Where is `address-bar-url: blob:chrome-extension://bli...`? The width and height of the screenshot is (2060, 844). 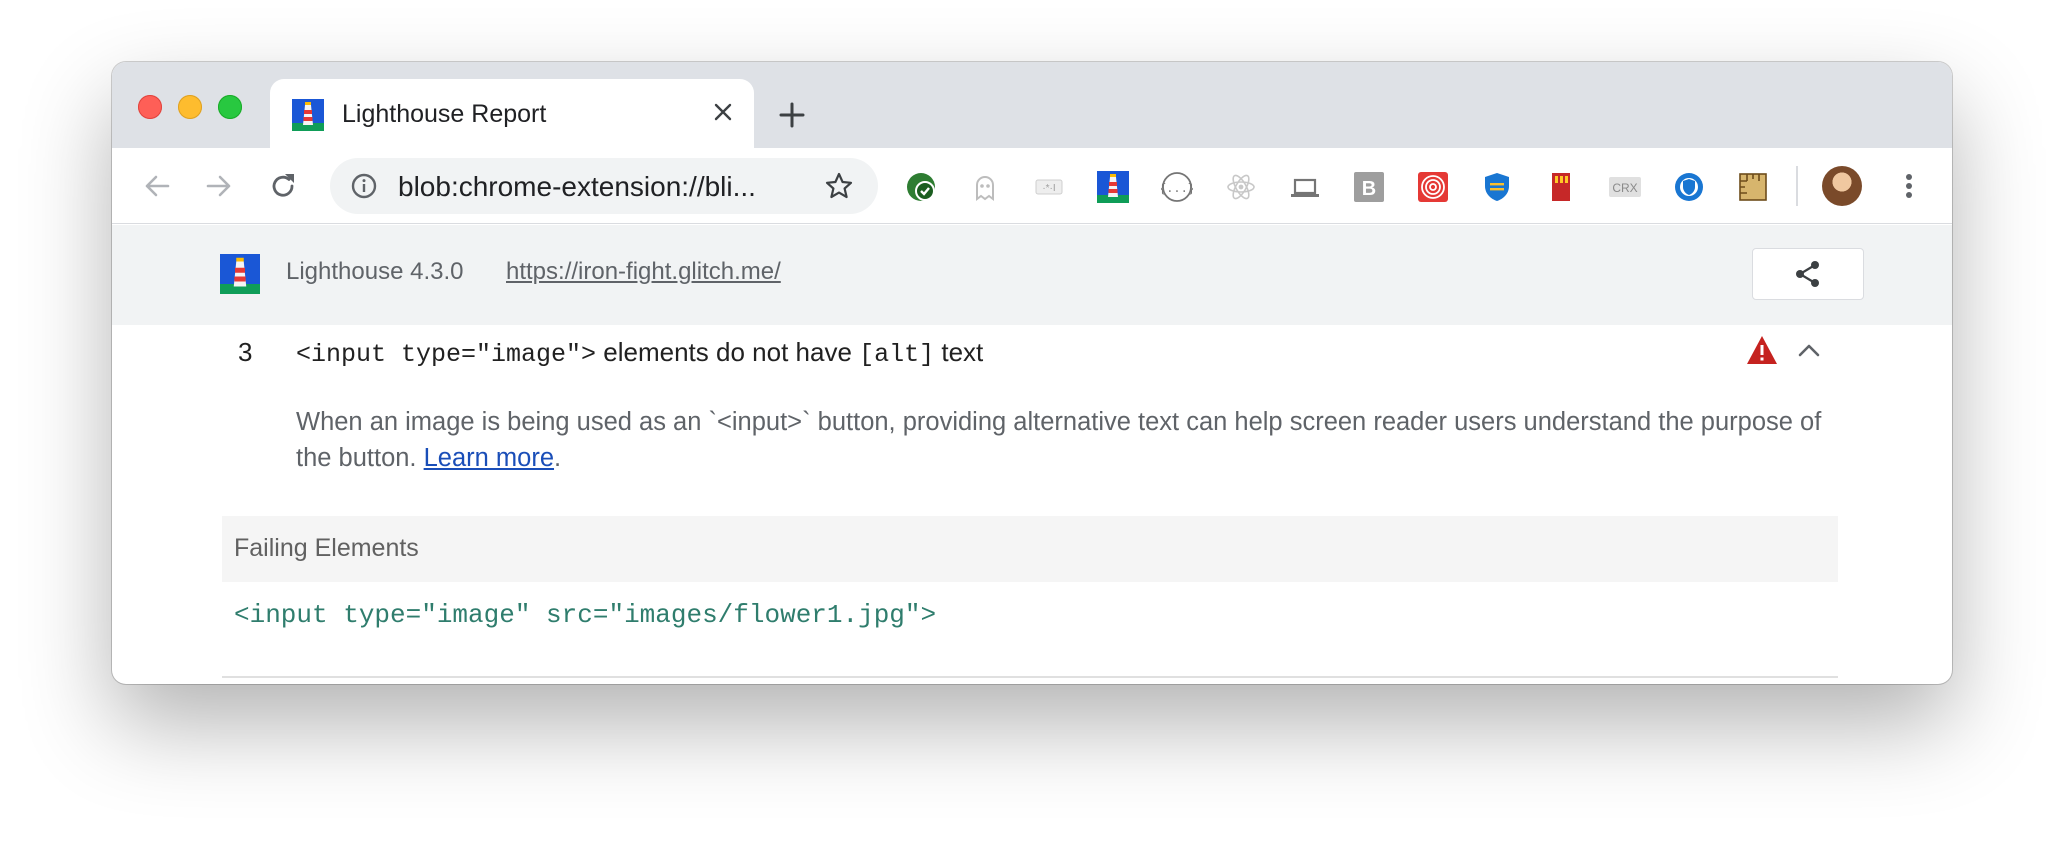 address-bar-url: blob:chrome-extension://bli... is located at coordinates (577, 187).